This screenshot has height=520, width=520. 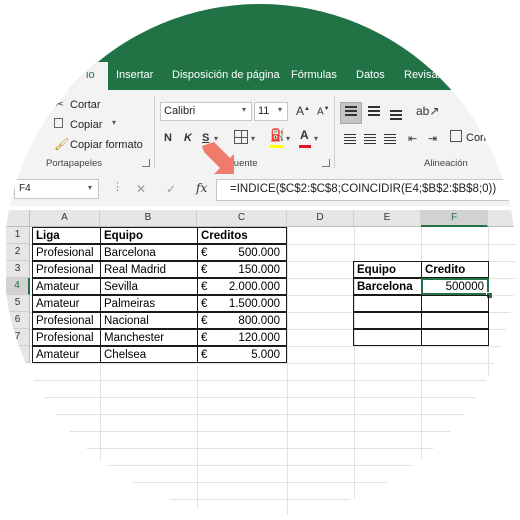 I want to click on font-name-value: Calibri, so click(x=180, y=111).